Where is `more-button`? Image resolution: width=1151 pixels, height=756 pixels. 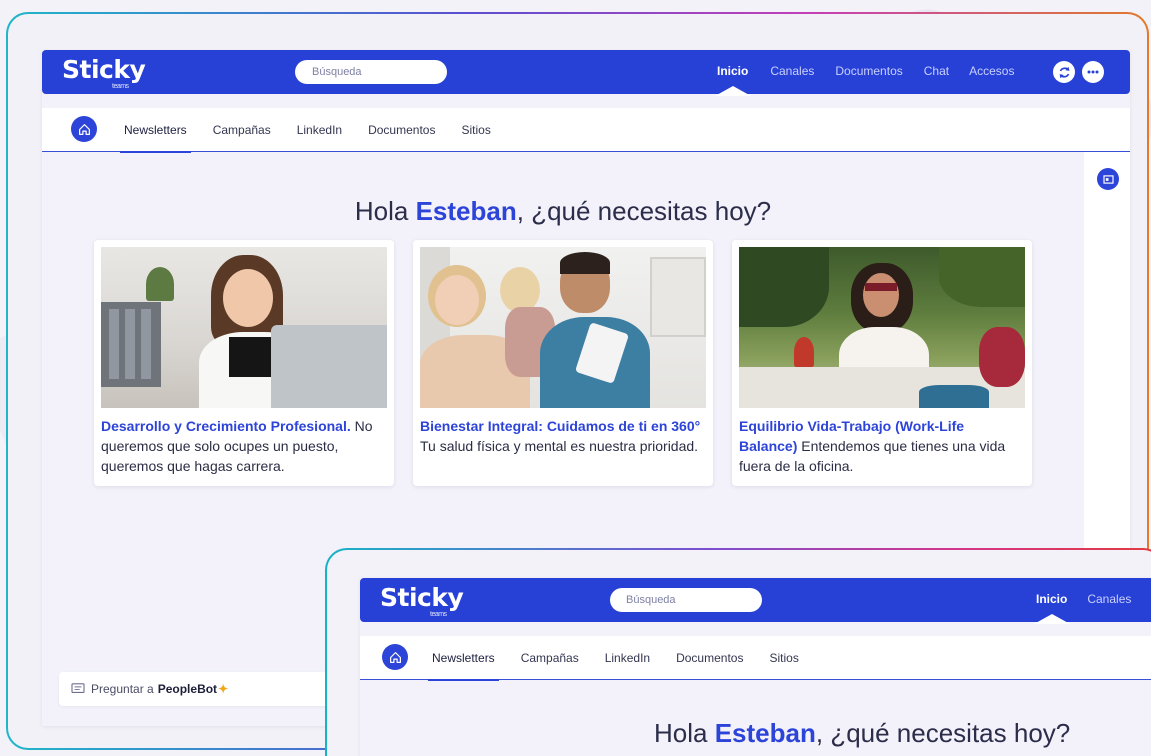
more-button is located at coordinates (1093, 72).